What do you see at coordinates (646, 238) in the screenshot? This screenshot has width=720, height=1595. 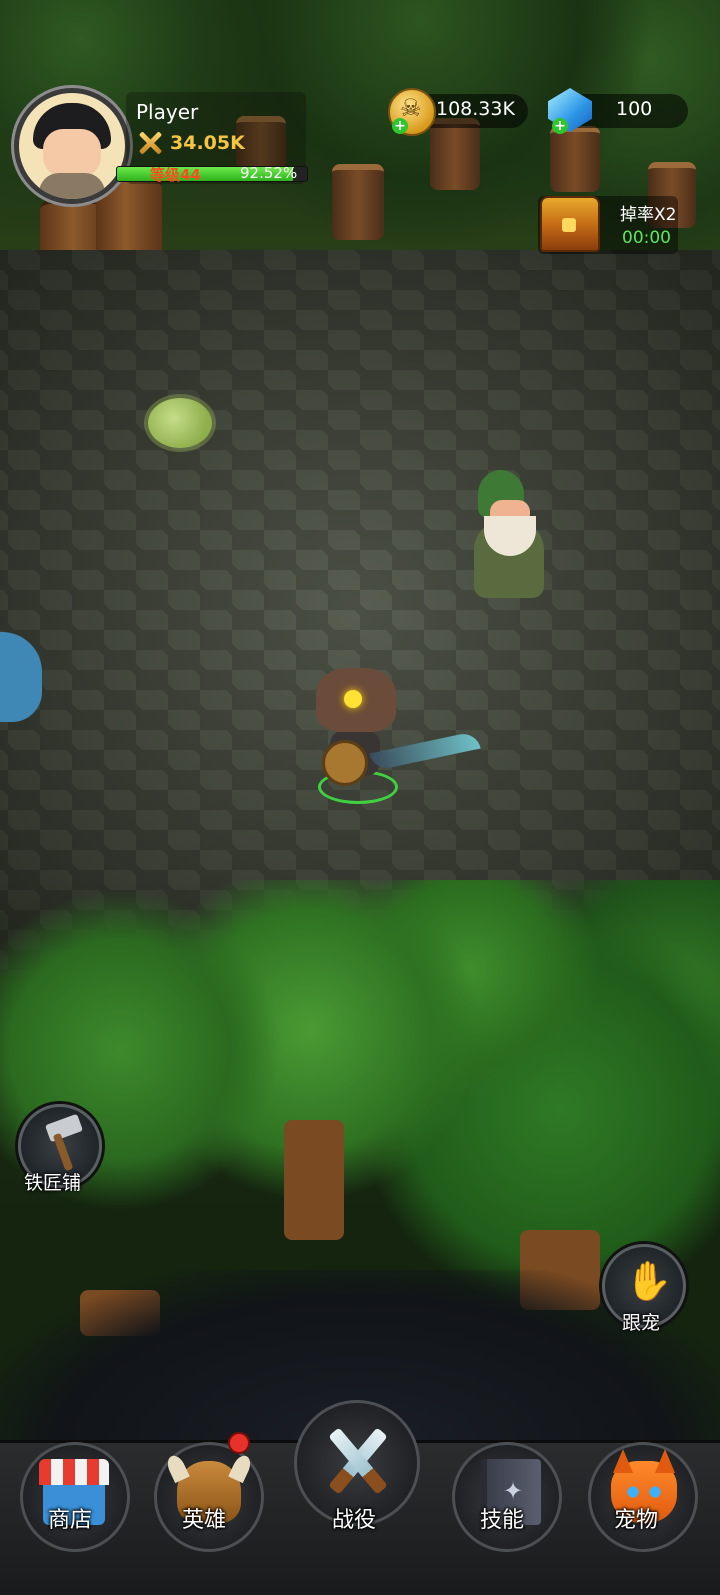 I see `drop-rate-timer: 00:00` at bounding box center [646, 238].